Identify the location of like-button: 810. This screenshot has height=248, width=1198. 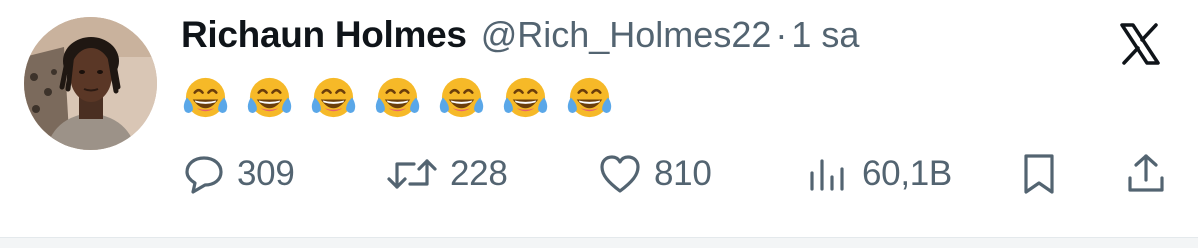
(655, 174).